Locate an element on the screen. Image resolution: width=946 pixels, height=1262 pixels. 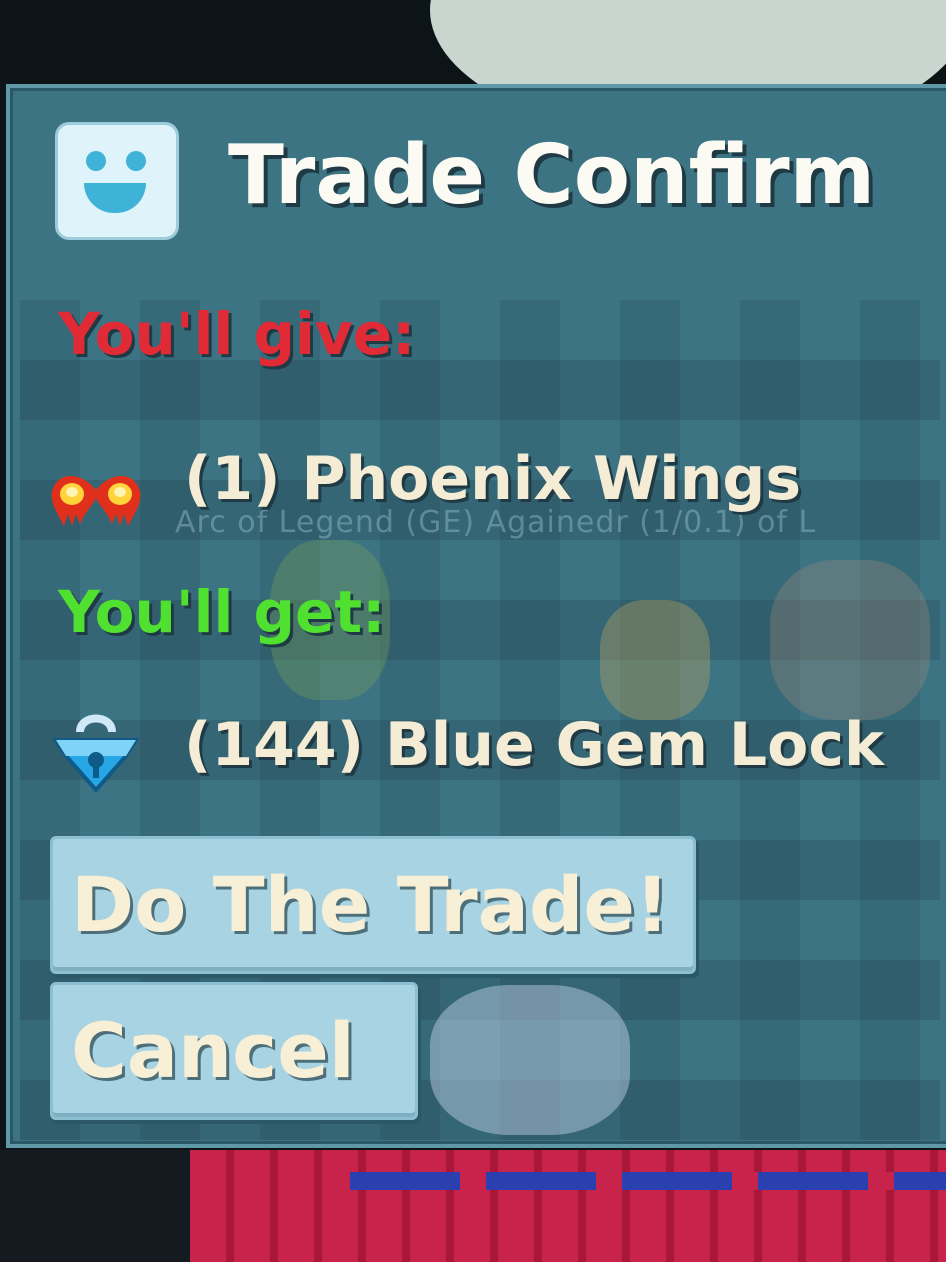
background-floor-blocks is located at coordinates (568, 1206).